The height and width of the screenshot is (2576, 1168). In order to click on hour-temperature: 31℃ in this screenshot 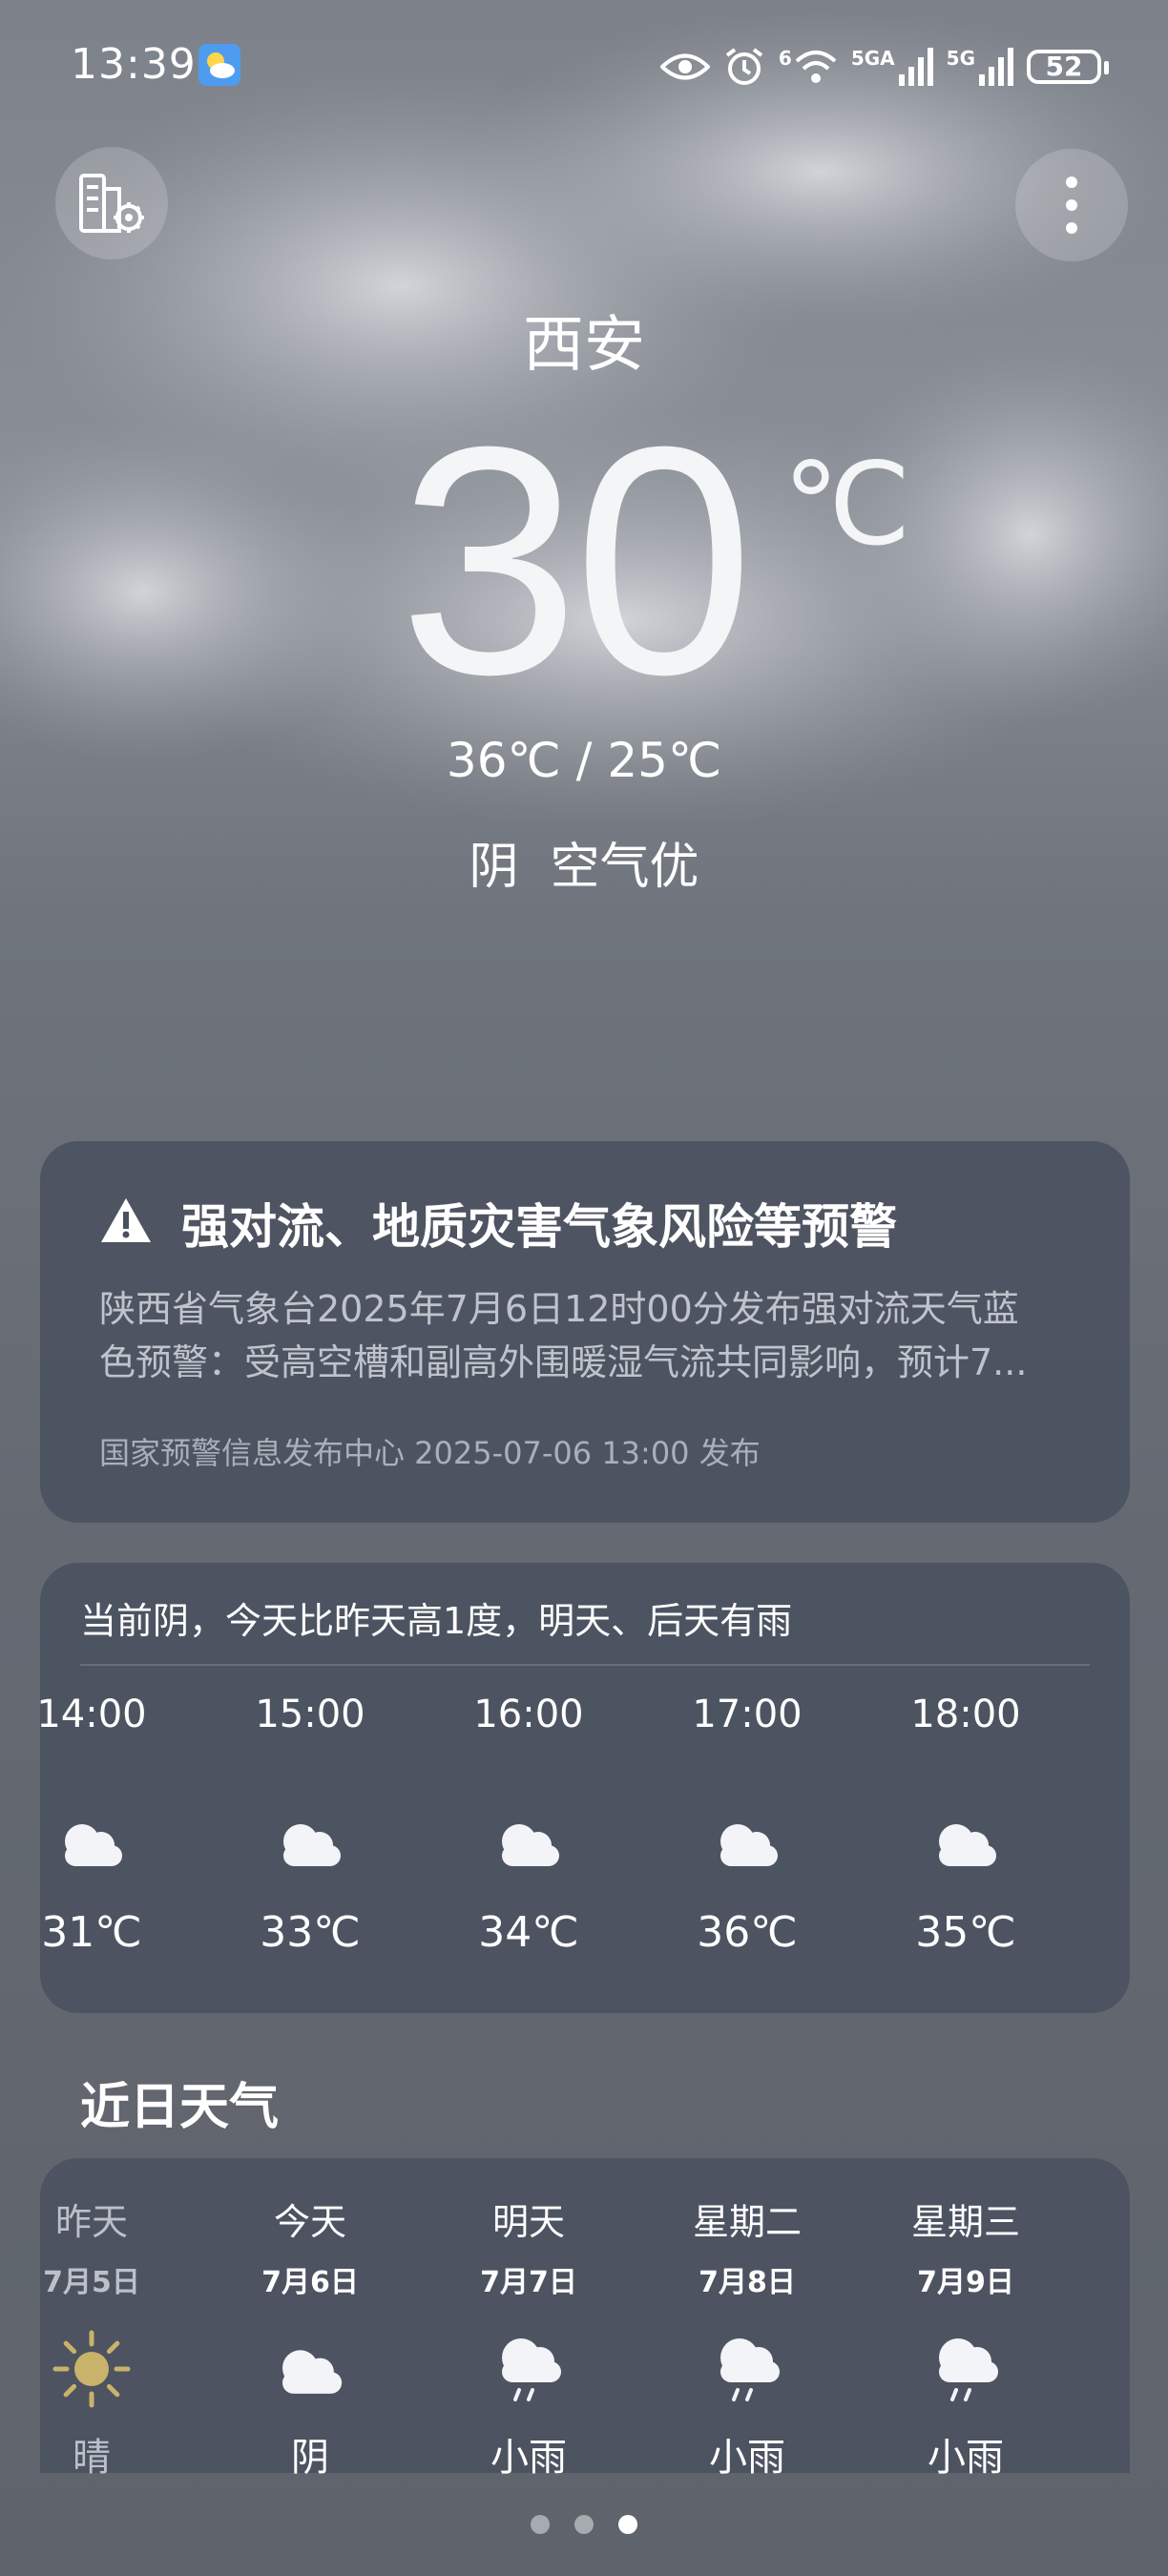, I will do `click(91, 1932)`.